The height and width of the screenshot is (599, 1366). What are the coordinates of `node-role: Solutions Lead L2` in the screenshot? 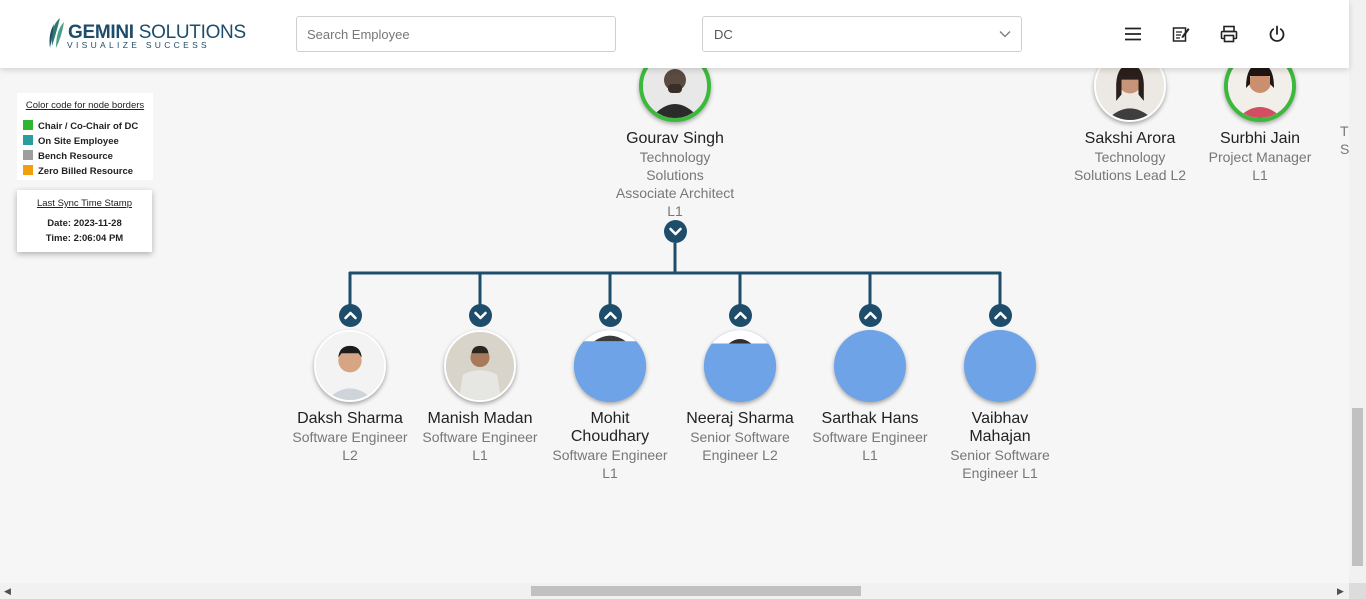 It's located at (1130, 175).